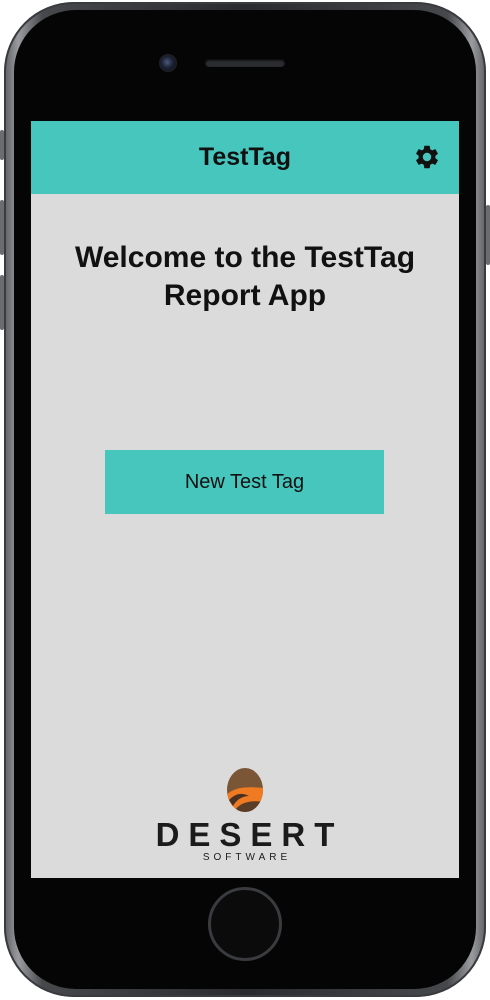 This screenshot has width=490, height=1000. Describe the element at coordinates (245, 790) in the screenshot. I see `desert-logo-icon` at that location.